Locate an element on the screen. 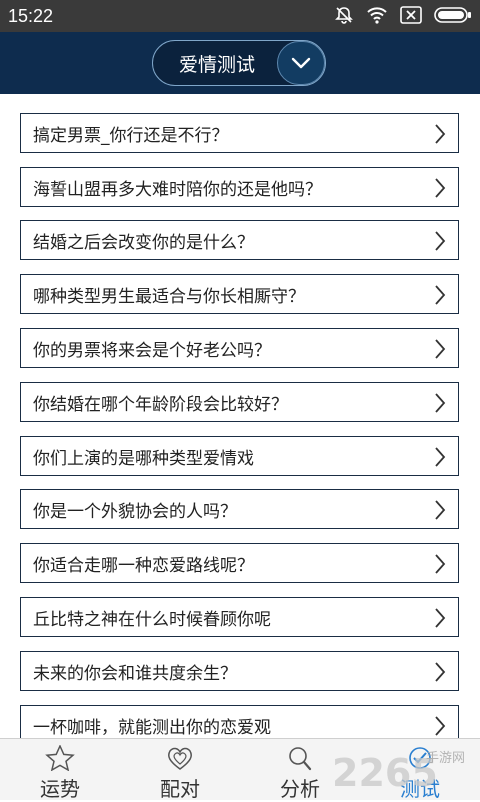 Image resolution: width=480 pixels, height=802 pixels. tab-label: 运势 is located at coordinates (60, 789).